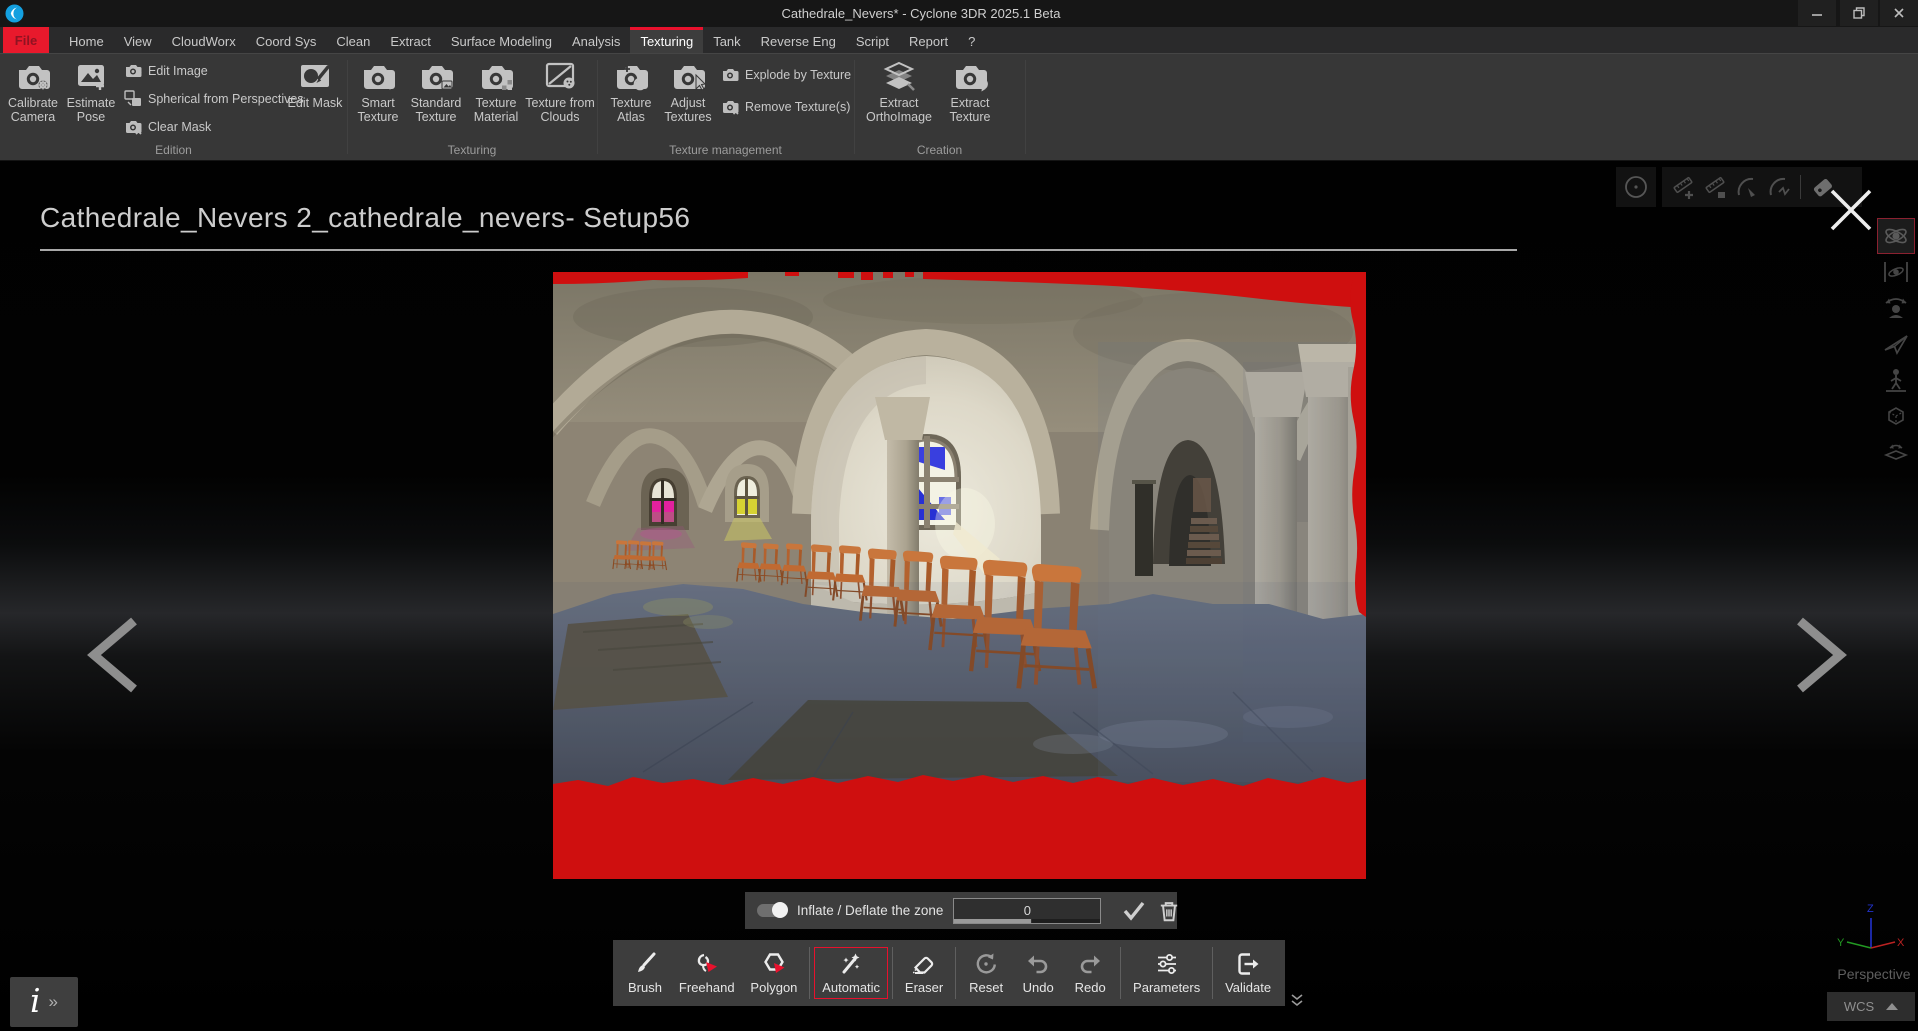 Image resolution: width=1918 pixels, height=1031 pixels. What do you see at coordinates (1896, 380) in the screenshot?
I see `walk-mode-button` at bounding box center [1896, 380].